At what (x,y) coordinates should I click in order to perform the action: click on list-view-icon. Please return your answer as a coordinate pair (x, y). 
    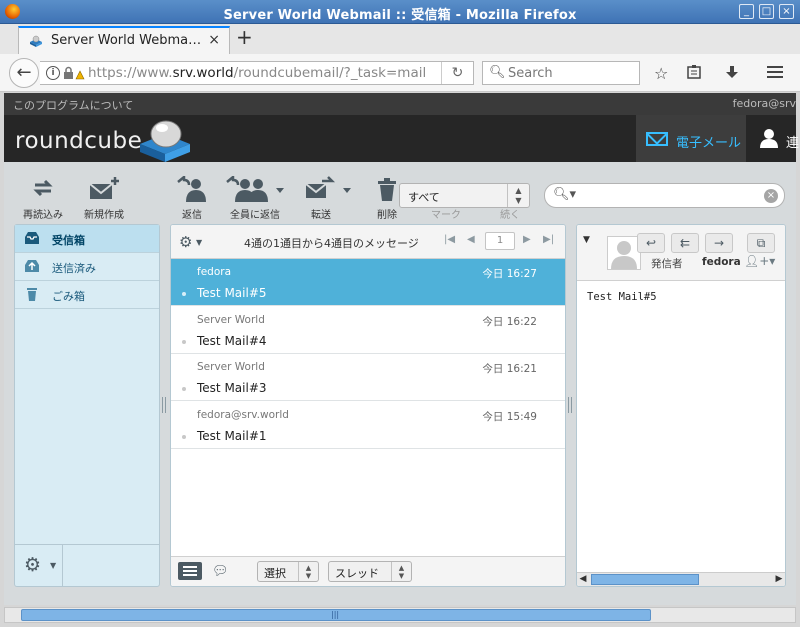
    Looking at the image, I should click on (190, 571).